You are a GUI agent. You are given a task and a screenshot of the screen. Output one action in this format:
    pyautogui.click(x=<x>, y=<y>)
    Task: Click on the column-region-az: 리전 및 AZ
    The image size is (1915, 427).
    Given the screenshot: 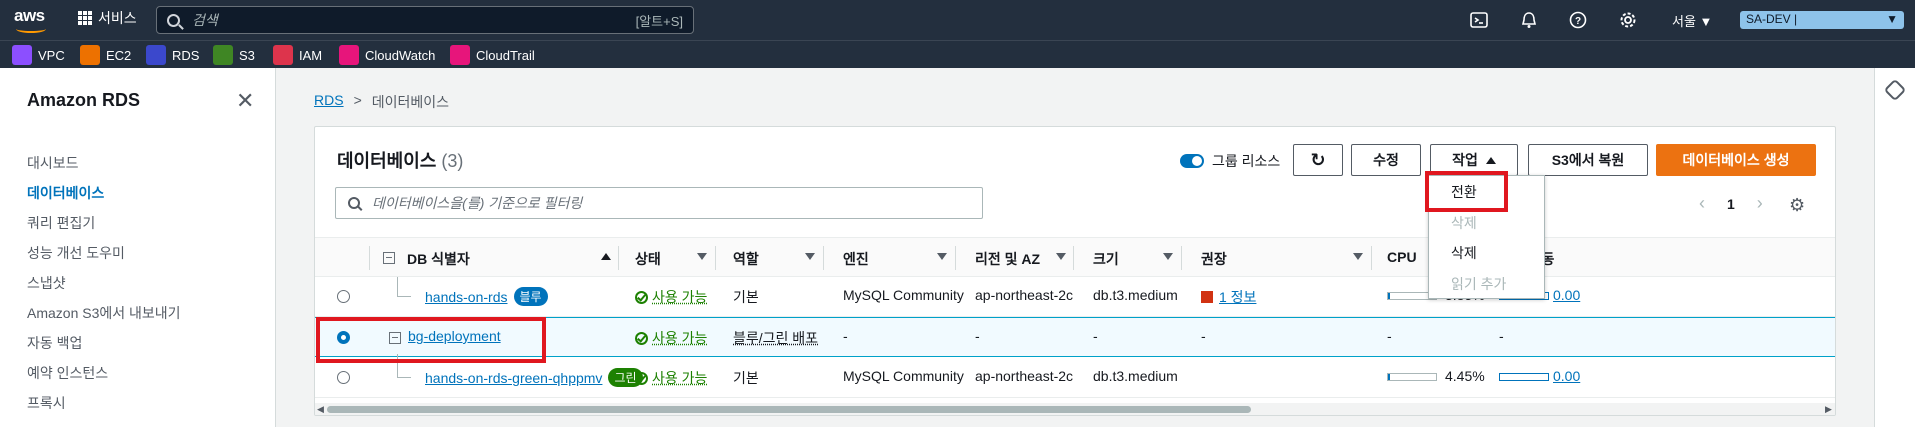 What is the action you would take?
    pyautogui.click(x=1007, y=259)
    